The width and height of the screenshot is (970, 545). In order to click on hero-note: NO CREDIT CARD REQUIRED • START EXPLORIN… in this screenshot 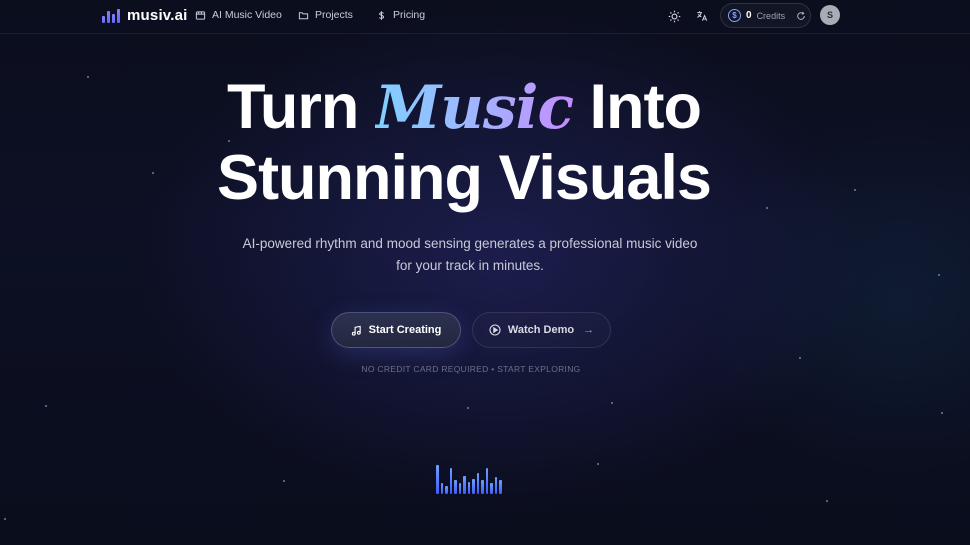, I will do `click(471, 369)`.